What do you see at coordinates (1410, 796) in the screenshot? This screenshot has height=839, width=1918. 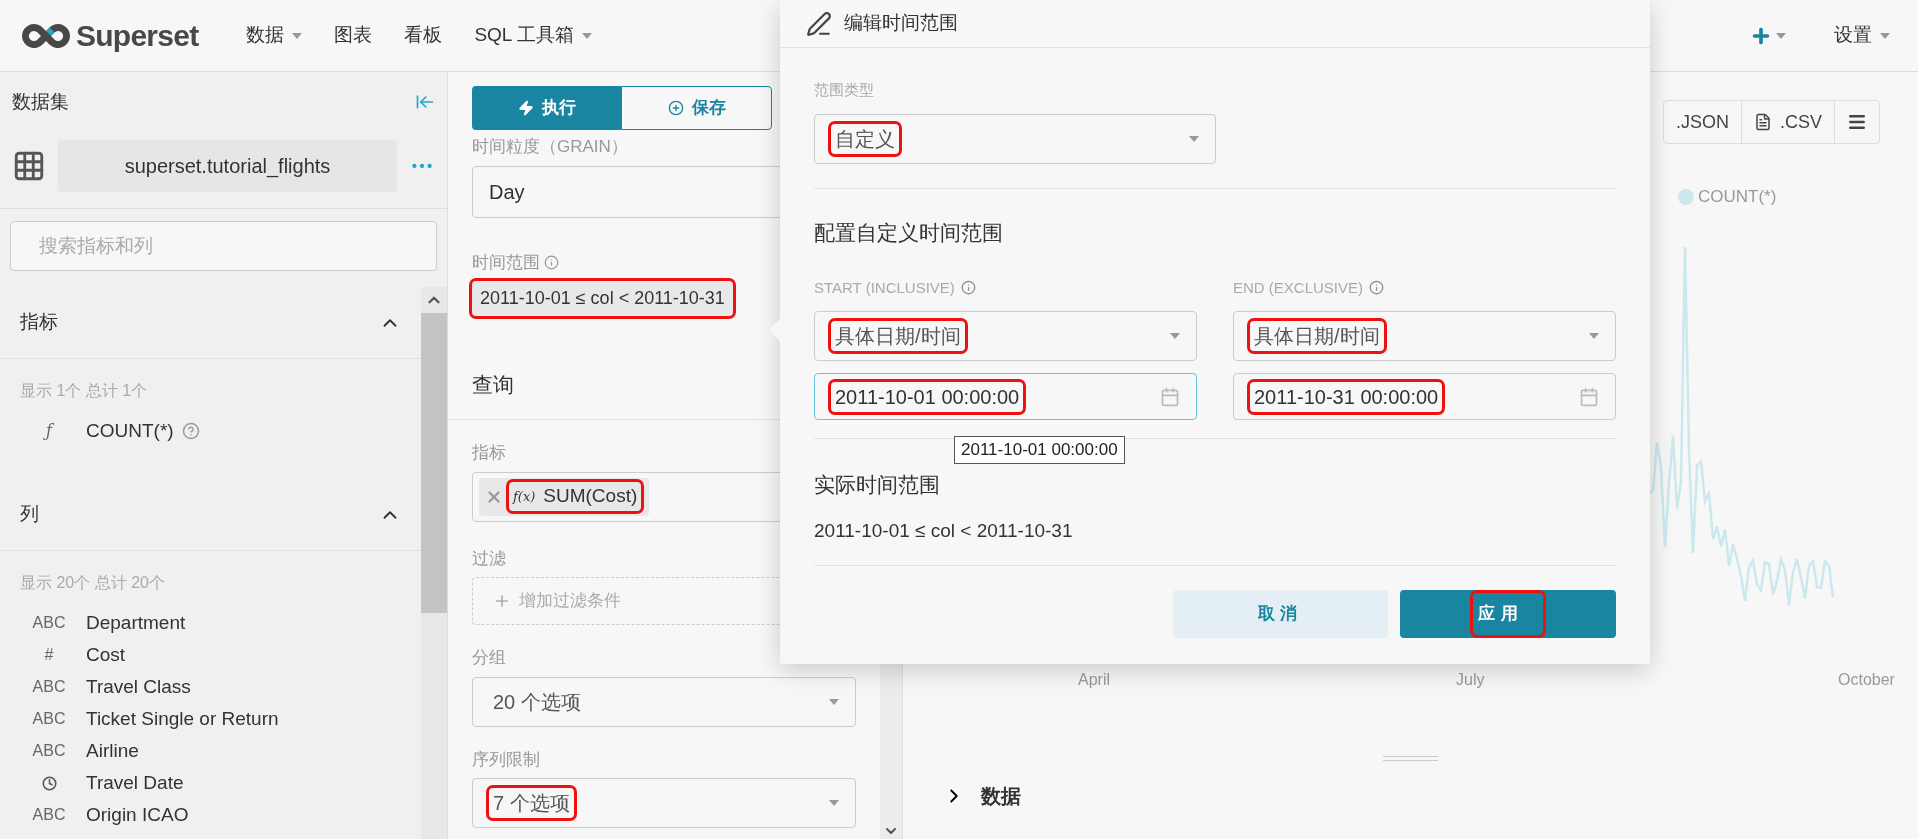 I see `data-section-header: 数据` at bounding box center [1410, 796].